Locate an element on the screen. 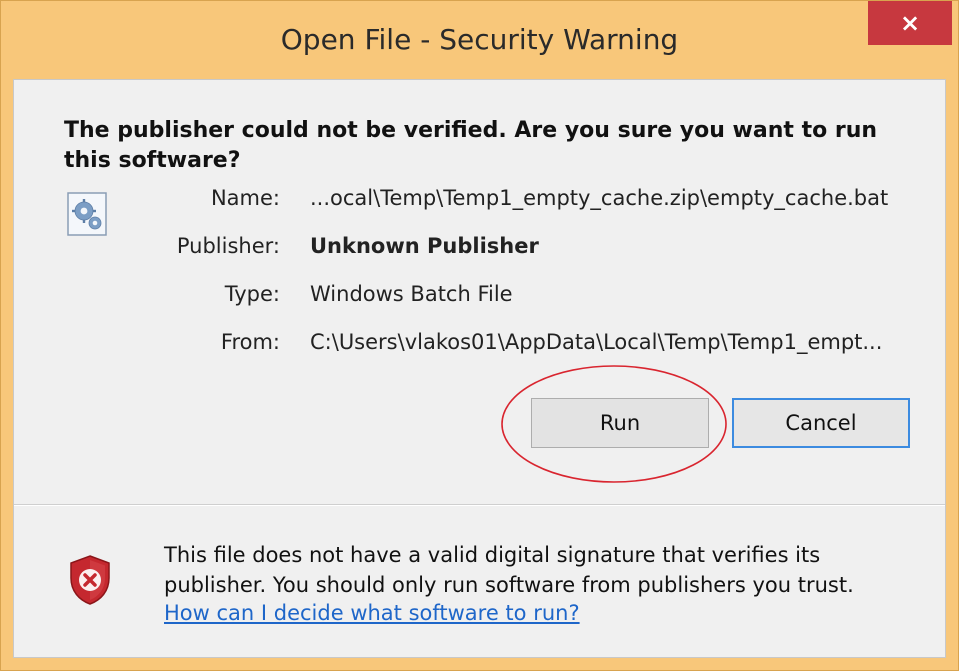 The height and width of the screenshot is (671, 959). help-link: How can I decide what software to run? is located at coordinates (372, 613).